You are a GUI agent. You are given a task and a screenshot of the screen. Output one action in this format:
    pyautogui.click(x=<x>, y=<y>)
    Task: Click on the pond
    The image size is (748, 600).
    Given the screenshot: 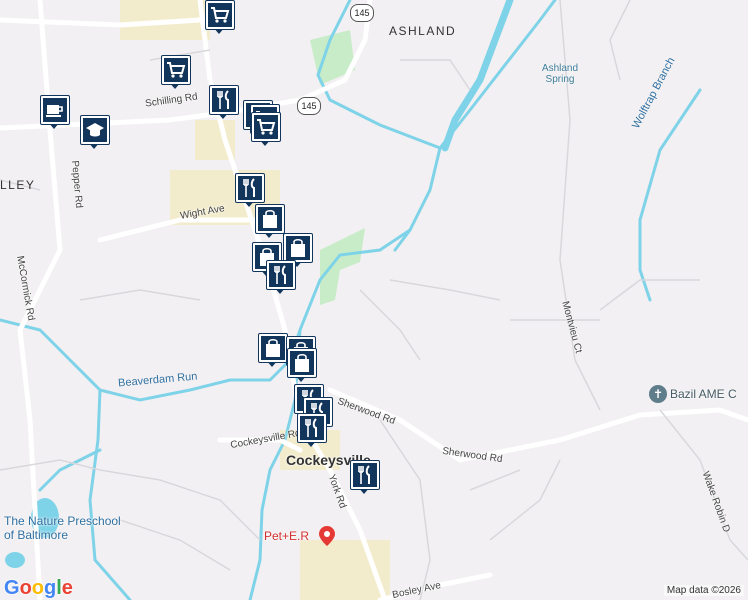 What is the action you would take?
    pyautogui.click(x=15, y=560)
    